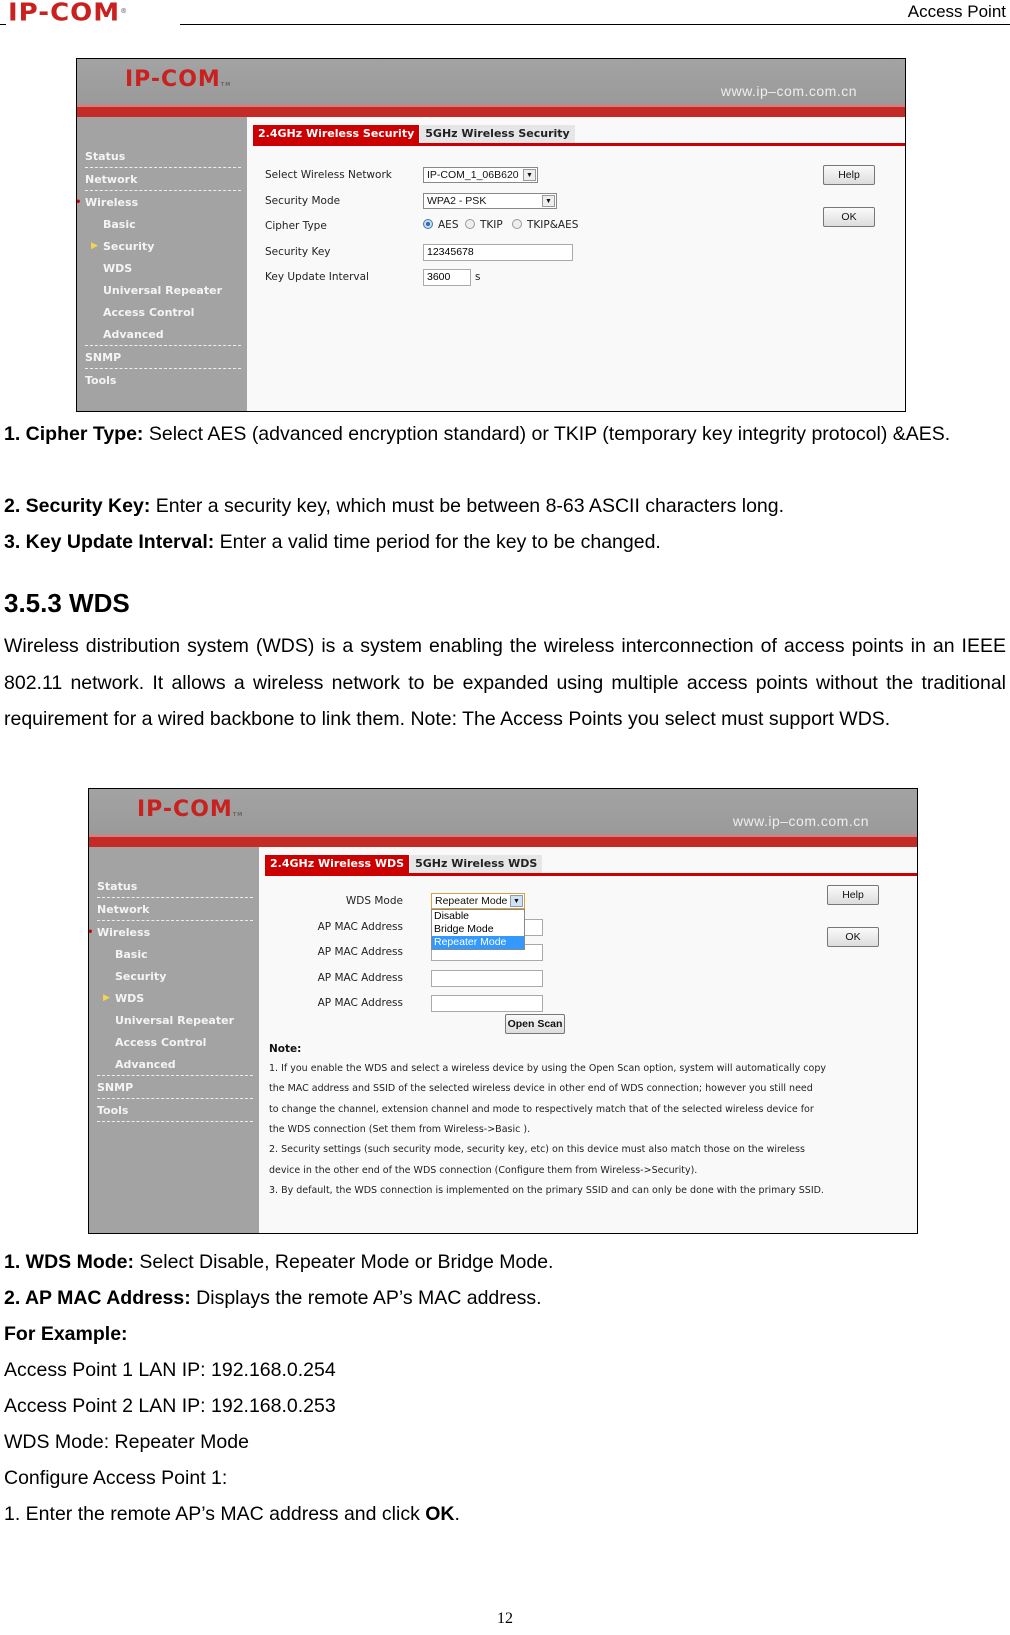 Image resolution: width=1010 pixels, height=1635 pixels. I want to click on tab-5g-security: 5GHz Wireless Security, so click(497, 134).